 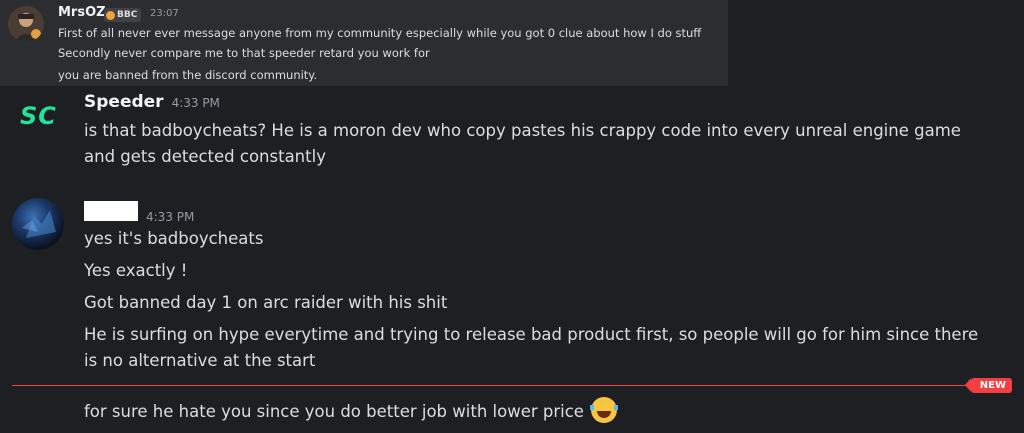 I want to click on redacted-username, so click(x=111, y=211).